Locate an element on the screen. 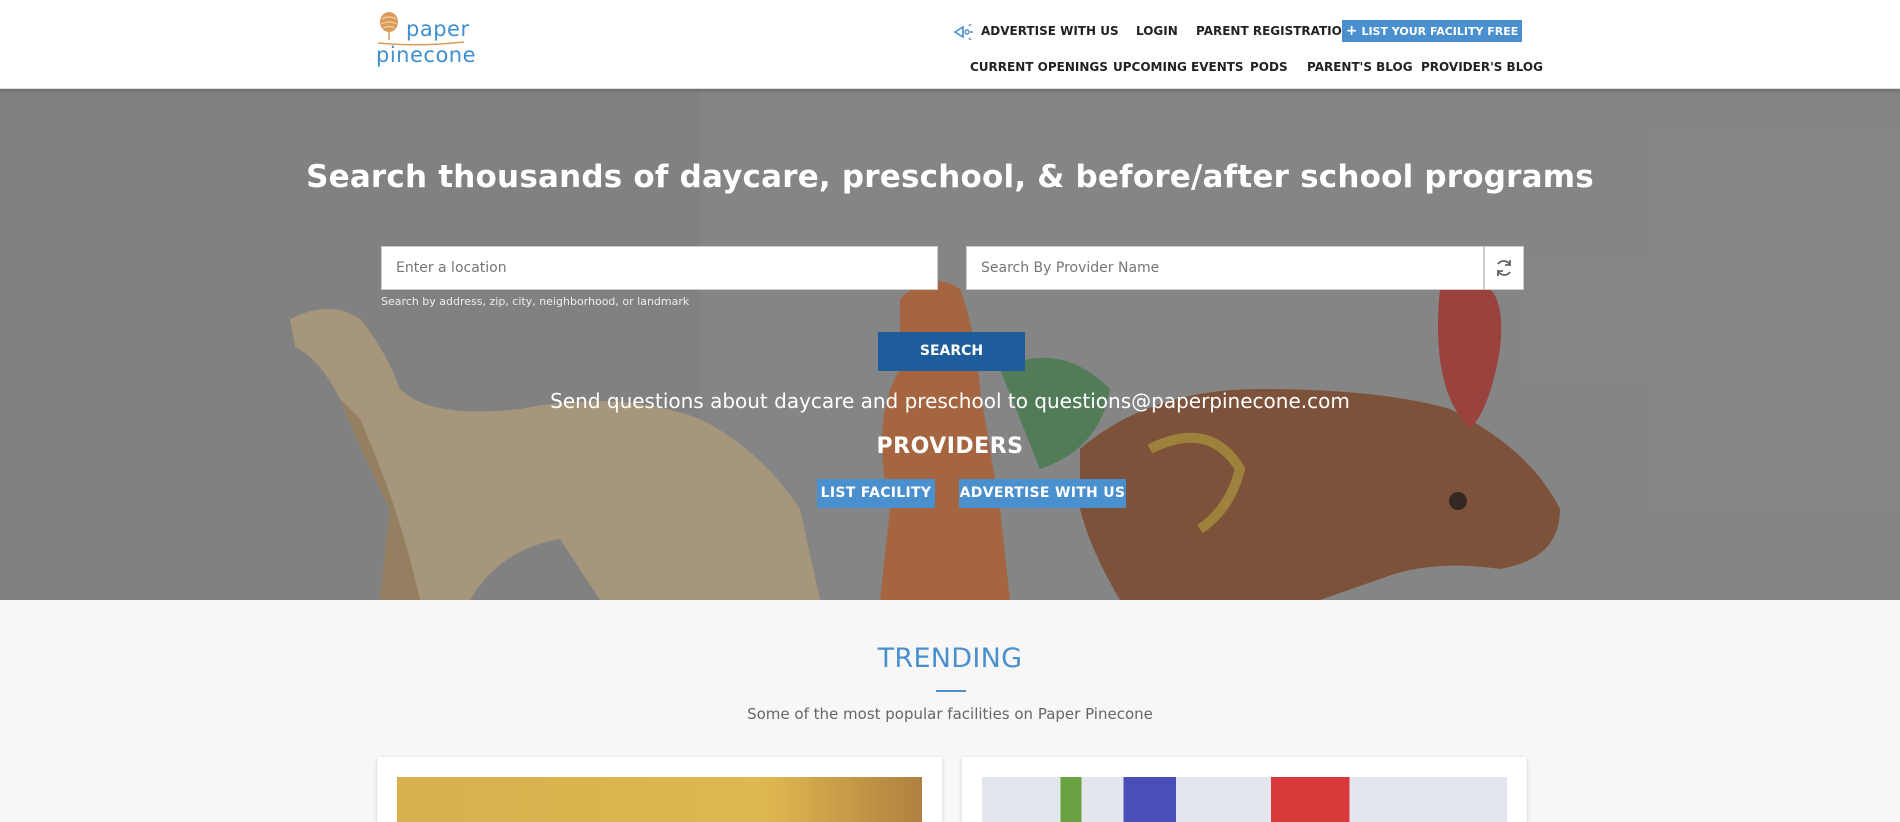  provider-name-search-input is located at coordinates (1225, 268).